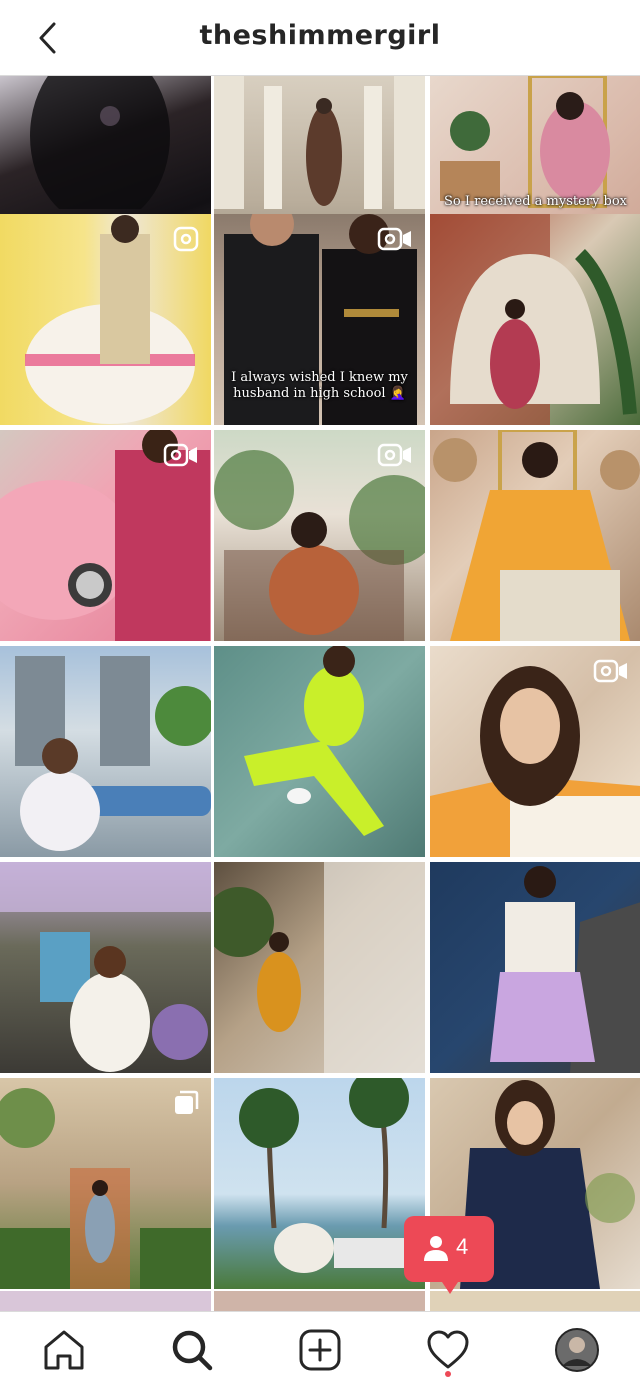 This screenshot has height=1386, width=640. What do you see at coordinates (535, 201) in the screenshot?
I see `post-caption: So I received a mystery box` at bounding box center [535, 201].